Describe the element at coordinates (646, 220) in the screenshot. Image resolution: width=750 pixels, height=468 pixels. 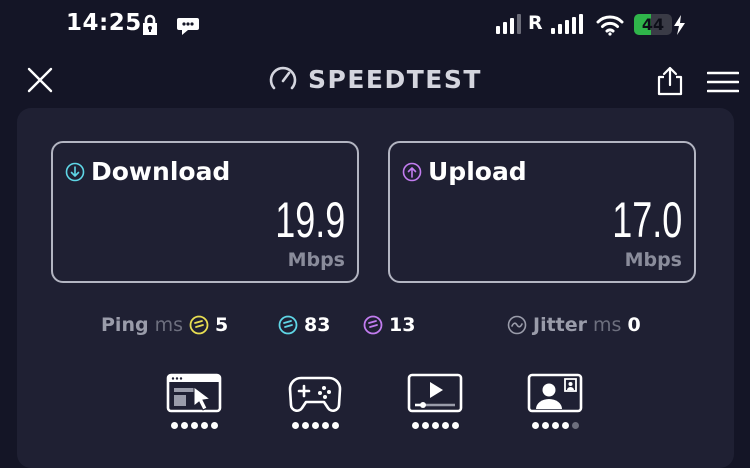
I see `upload-speed: 17.0` at that location.